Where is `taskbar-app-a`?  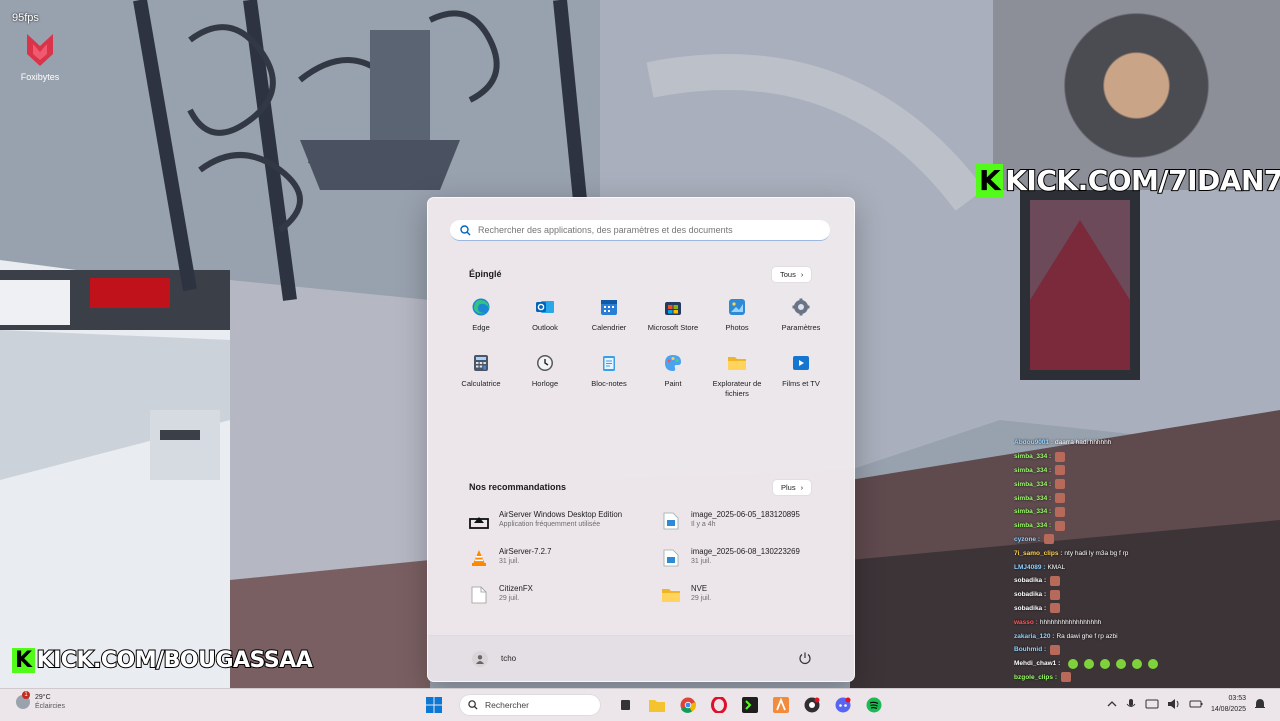 taskbar-app-a is located at coordinates (781, 705).